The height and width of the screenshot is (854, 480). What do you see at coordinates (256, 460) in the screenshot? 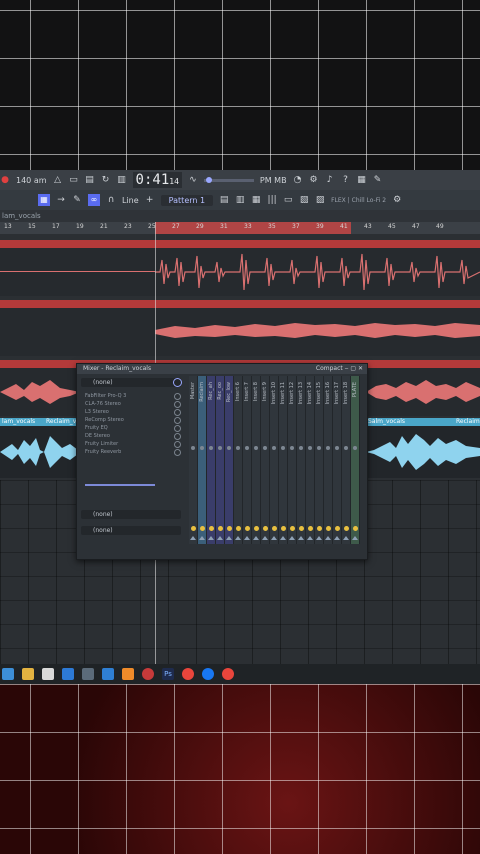
I see `mixer-strip: Insert 8` at bounding box center [256, 460].